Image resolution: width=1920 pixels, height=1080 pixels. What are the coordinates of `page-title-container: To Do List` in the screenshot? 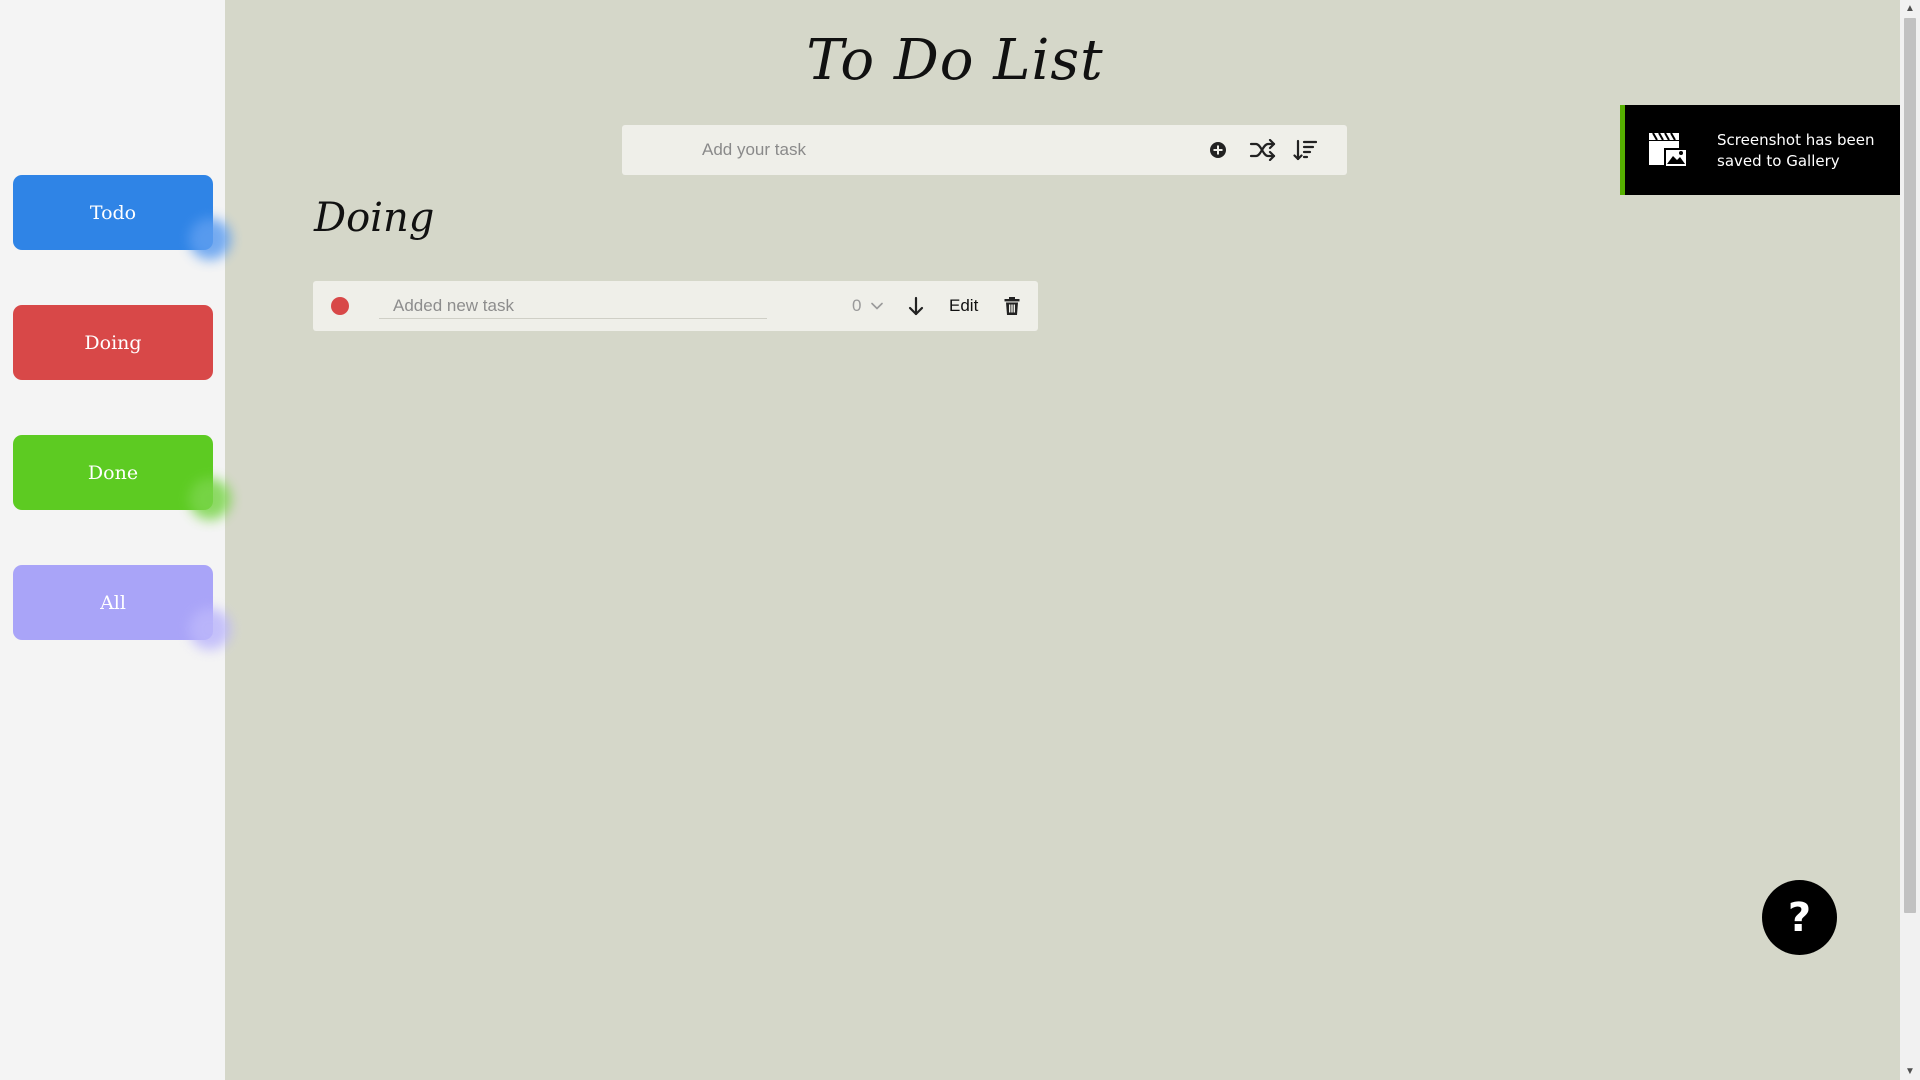 It's located at (955, 60).